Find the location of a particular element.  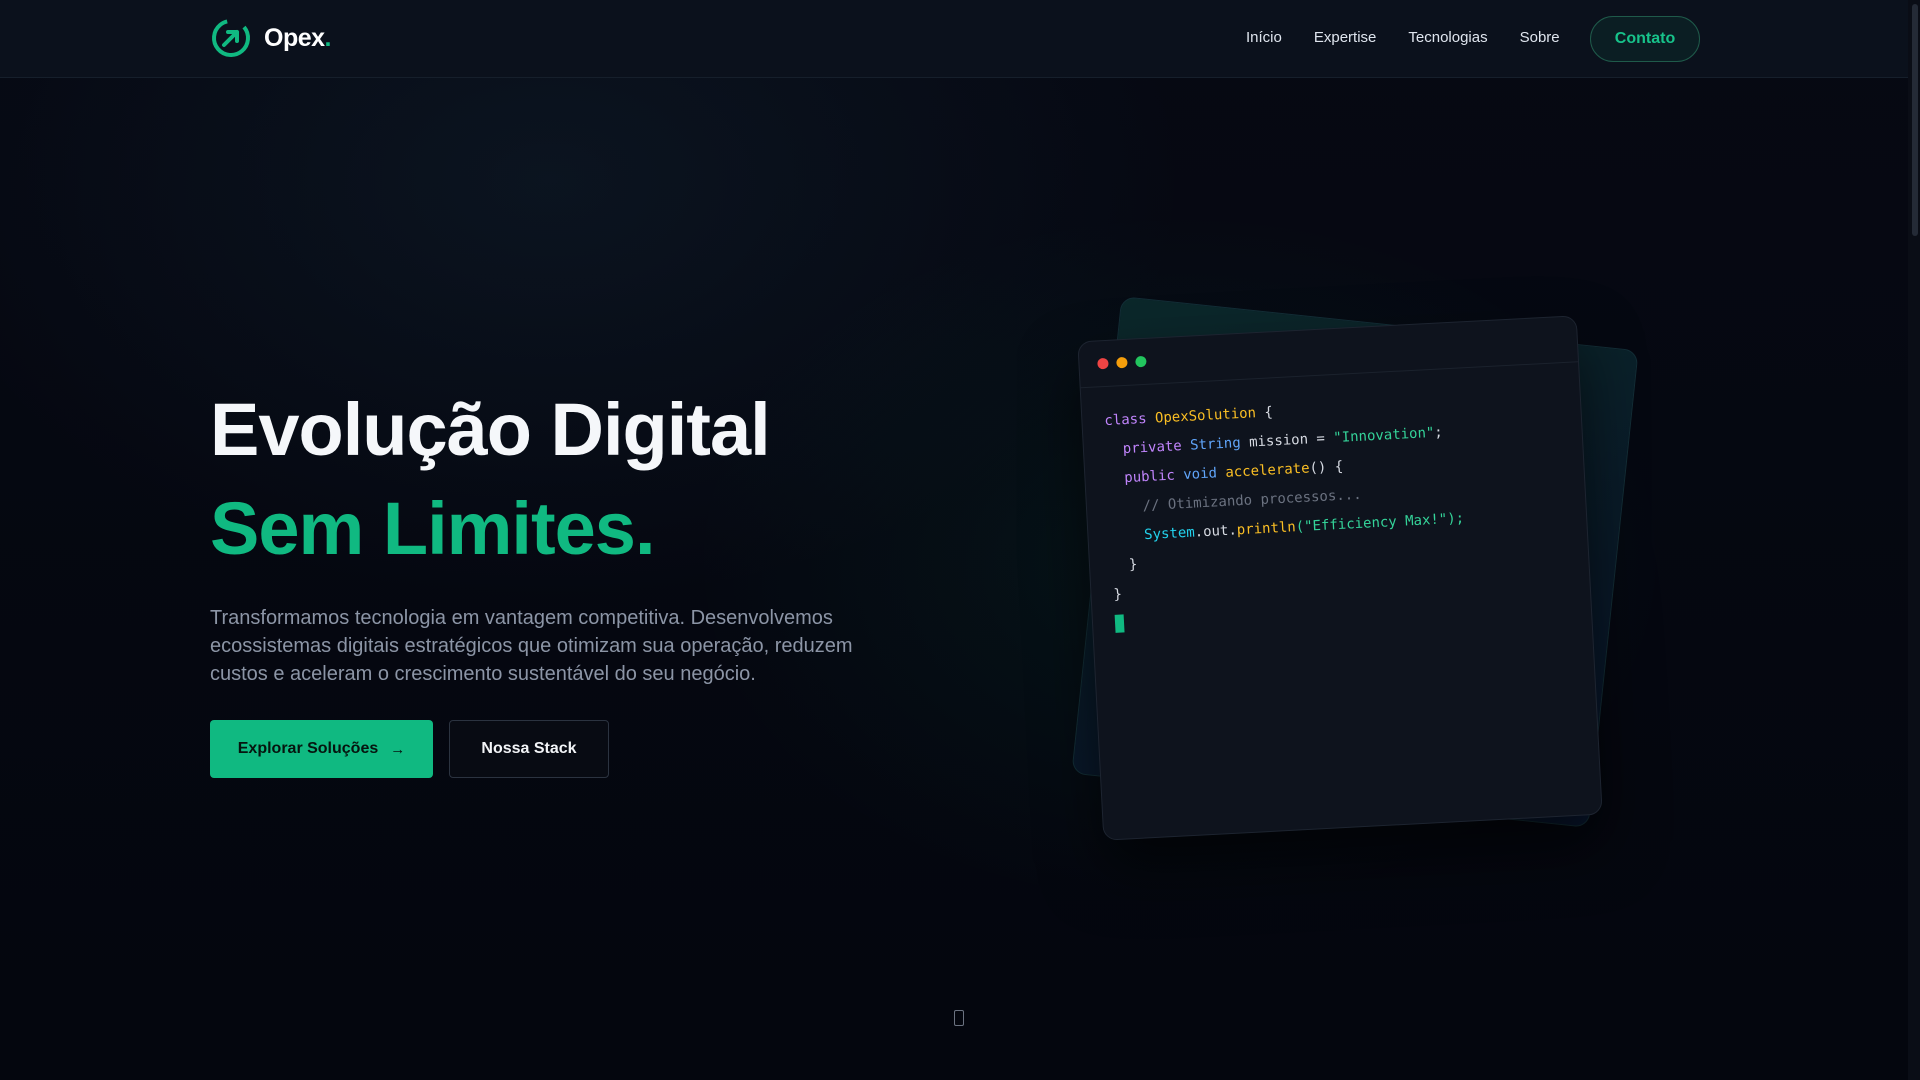

hero-title: Evolução Digital is located at coordinates (490, 429).